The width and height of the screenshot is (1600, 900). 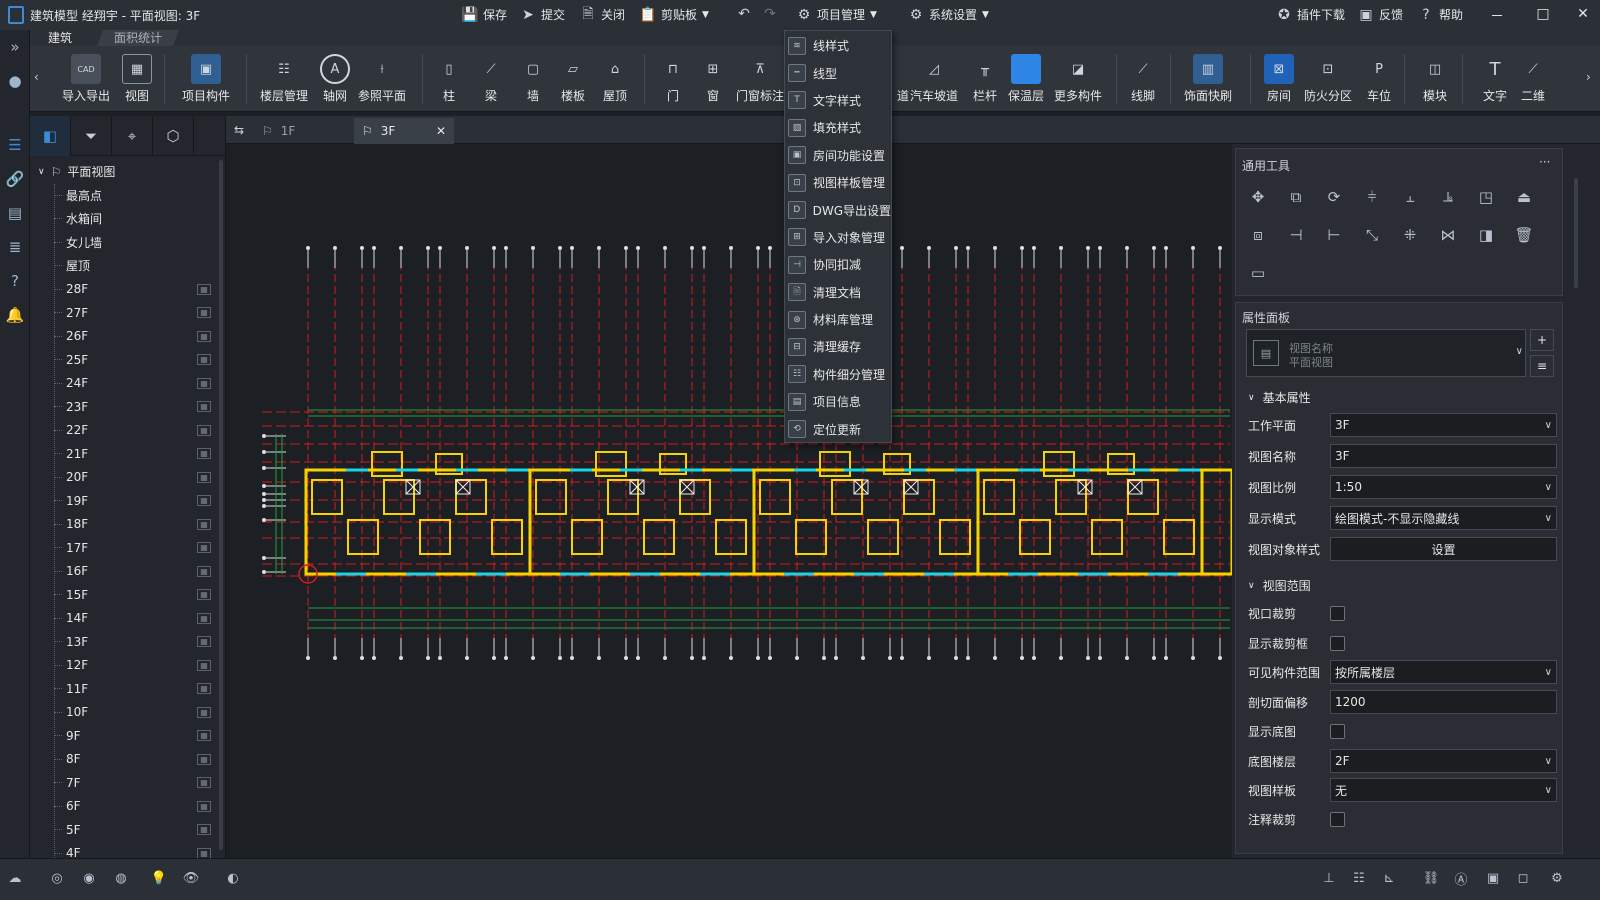 What do you see at coordinates (1533, 79) in the screenshot?
I see `ribbon-2d: ⟋ 二维` at bounding box center [1533, 79].